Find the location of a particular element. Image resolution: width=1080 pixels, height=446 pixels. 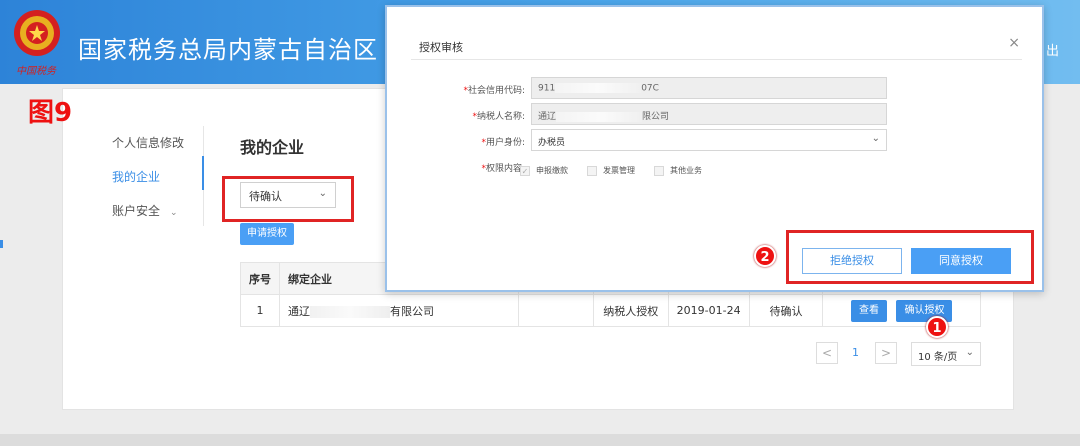

permission-invoice: 发票管理 is located at coordinates (611, 170).